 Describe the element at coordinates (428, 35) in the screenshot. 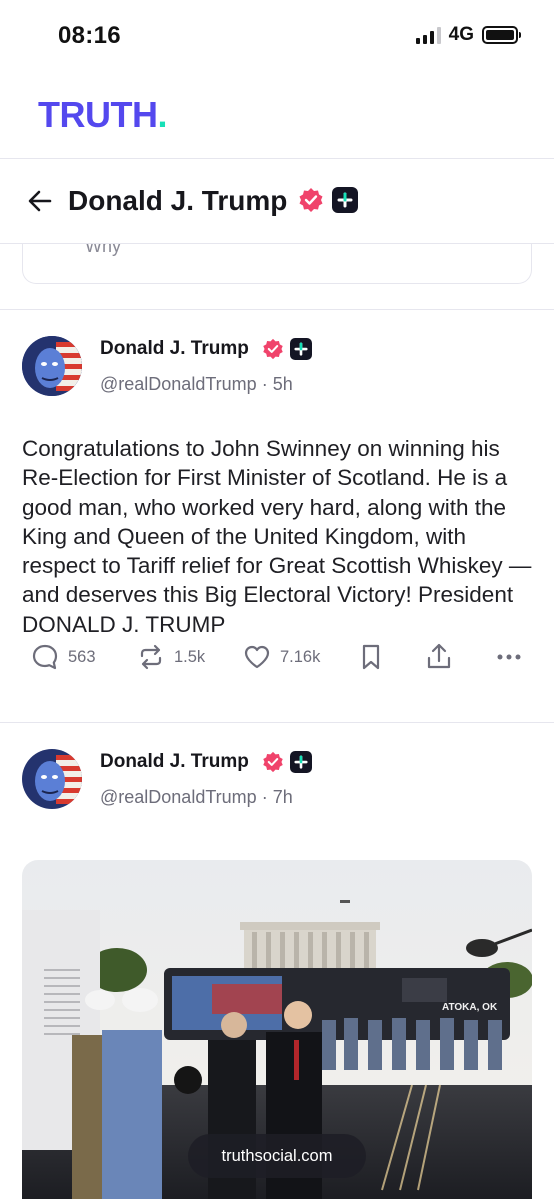

I see `signal-icon` at that location.